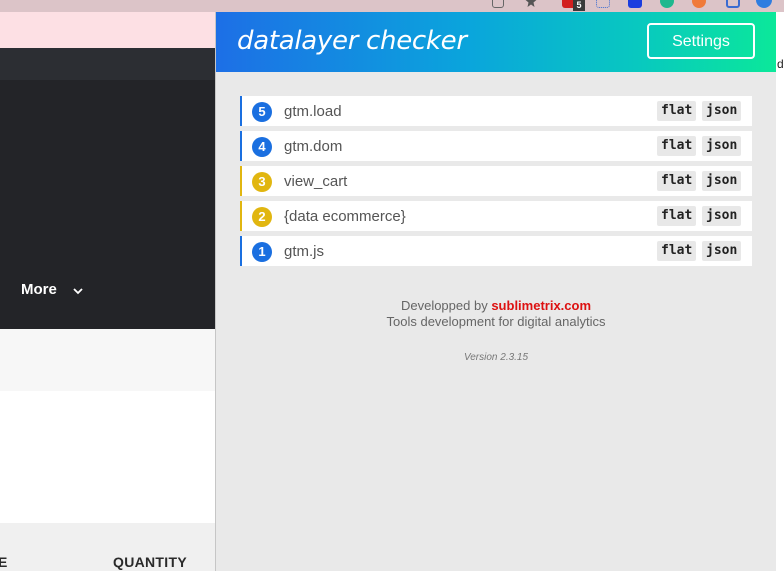 The height and width of the screenshot is (571, 784). What do you see at coordinates (699, 4) in the screenshot?
I see `orange-extension-icon` at bounding box center [699, 4].